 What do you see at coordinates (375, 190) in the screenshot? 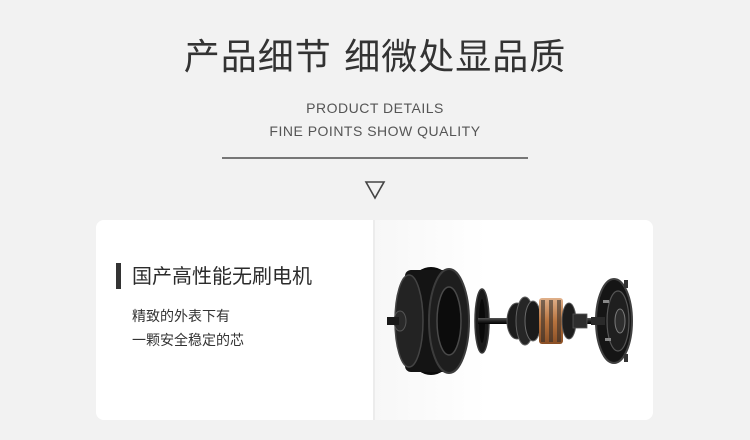
I see `down-triangle-outline-icon` at bounding box center [375, 190].